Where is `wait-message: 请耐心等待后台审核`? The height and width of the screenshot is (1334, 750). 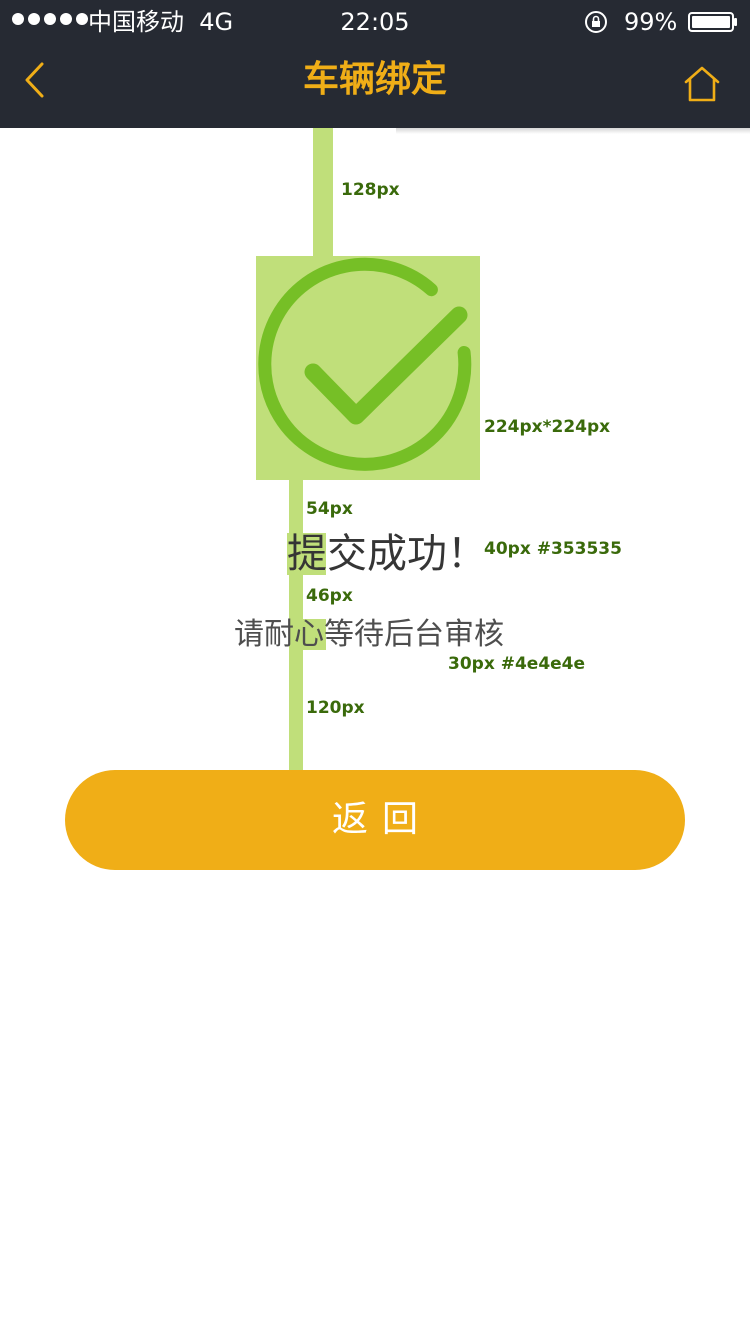
wait-message: 请耐心等待后台审核 is located at coordinates (369, 634).